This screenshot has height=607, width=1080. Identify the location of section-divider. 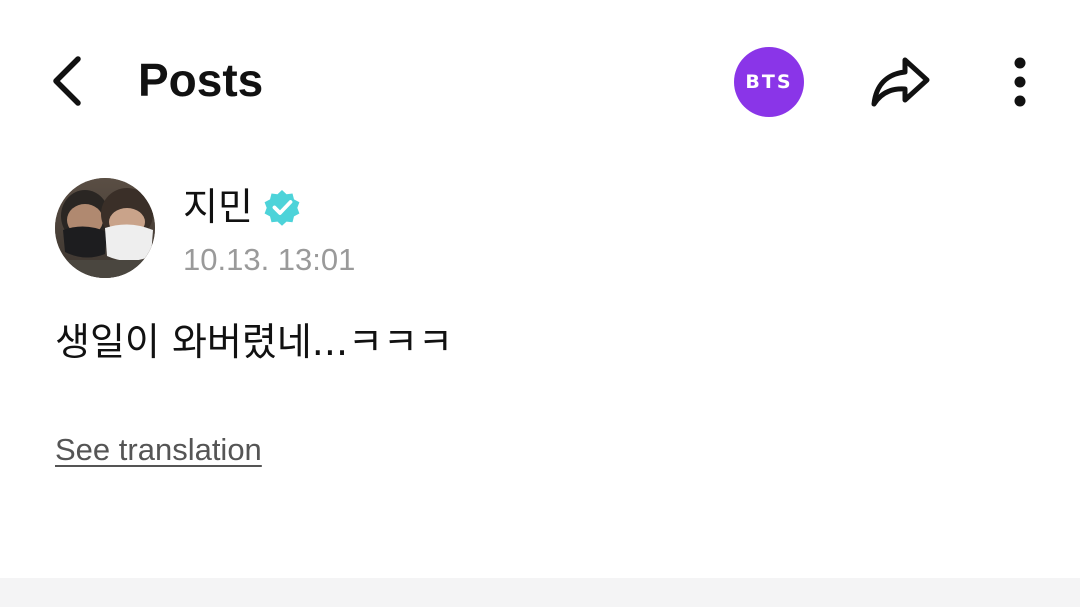
(540, 592).